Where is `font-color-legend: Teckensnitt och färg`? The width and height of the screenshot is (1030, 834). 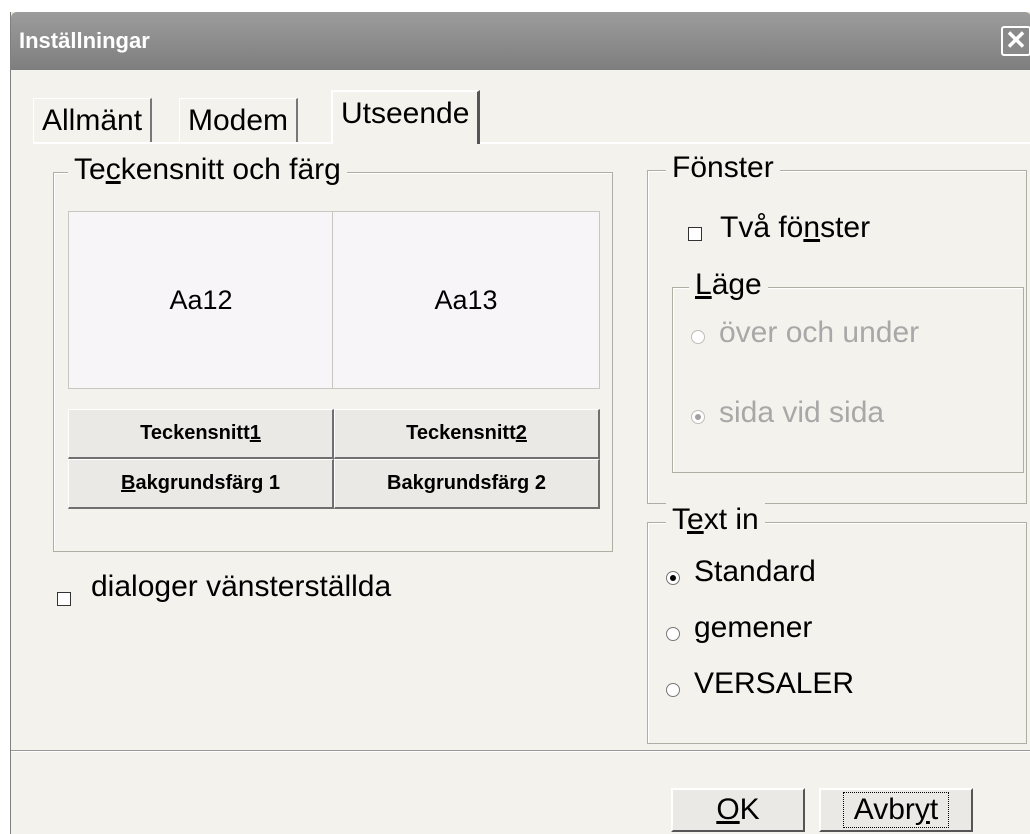
font-color-legend: Teckensnitt och färg is located at coordinates (207, 170).